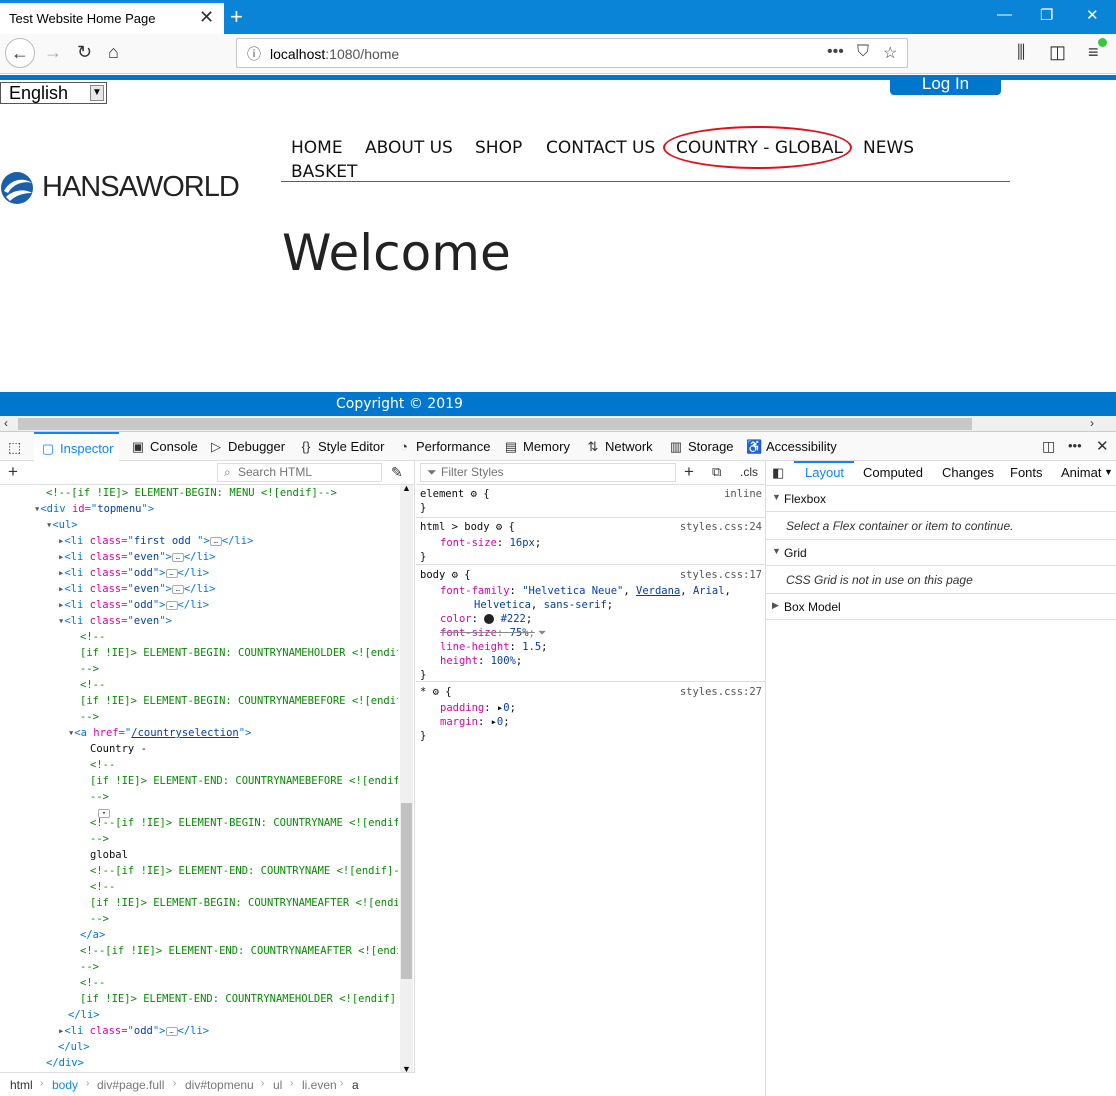 This screenshot has height=1096, width=1116. Describe the element at coordinates (1093, 52) in the screenshot. I see `menu-icon: ≡` at that location.